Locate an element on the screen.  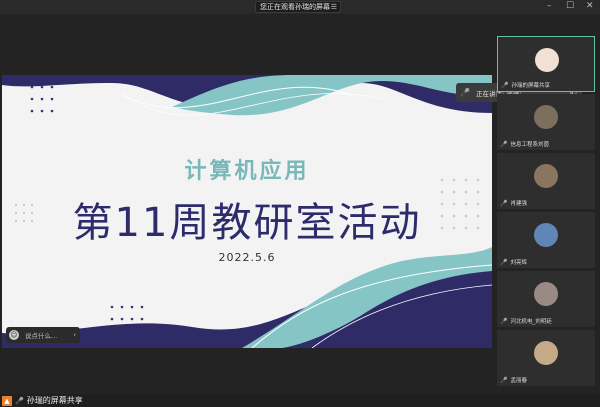
share-status-text: 您正在观看孙瑞的屏幕 is located at coordinates (295, 7).